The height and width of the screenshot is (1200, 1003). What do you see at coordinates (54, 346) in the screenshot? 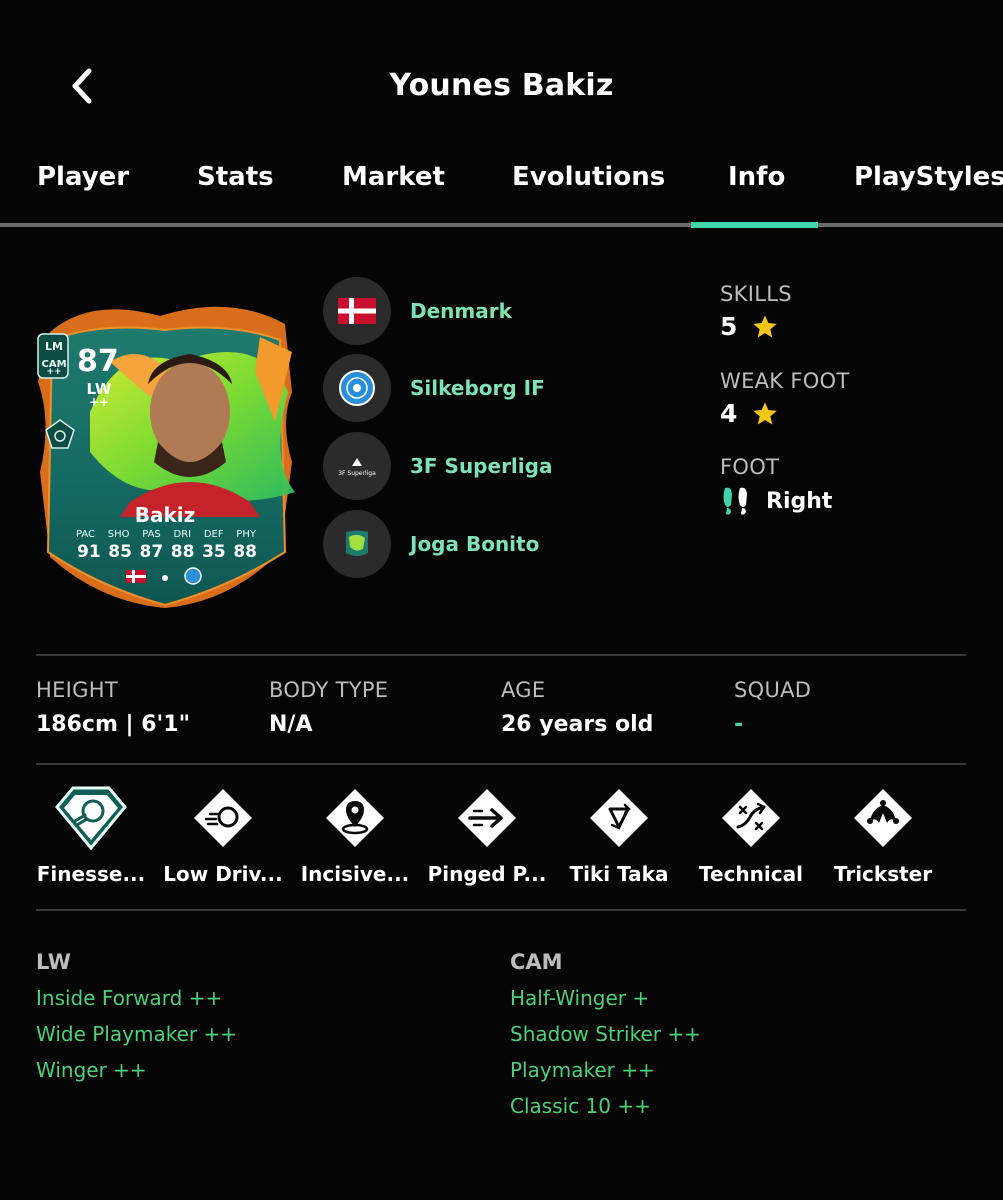
I see `card-alt-position-lm: LM` at bounding box center [54, 346].